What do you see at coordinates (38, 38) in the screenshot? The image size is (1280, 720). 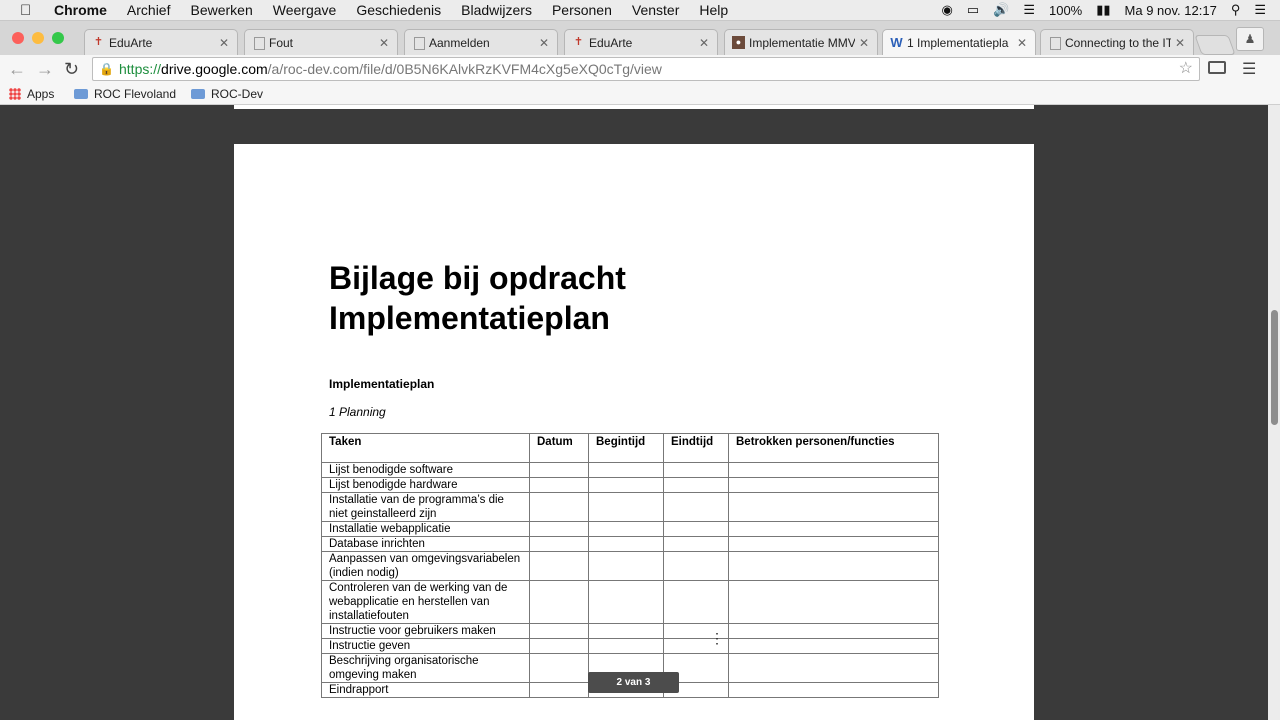 I see `minimize-window-button` at bounding box center [38, 38].